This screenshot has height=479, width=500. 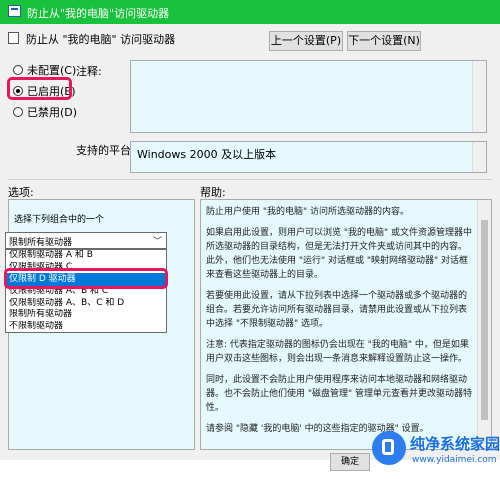 What do you see at coordinates (59, 220) in the screenshot?
I see `combo-label: 选择下列组合中的一个` at bounding box center [59, 220].